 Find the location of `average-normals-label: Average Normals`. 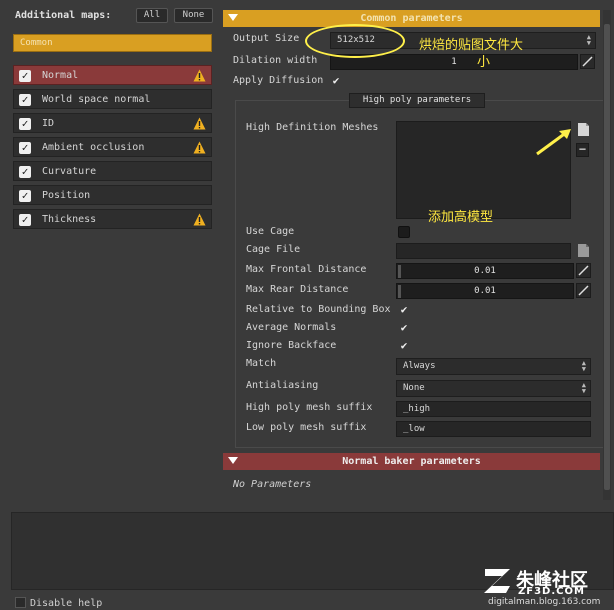

average-normals-label: Average Normals is located at coordinates (291, 327).